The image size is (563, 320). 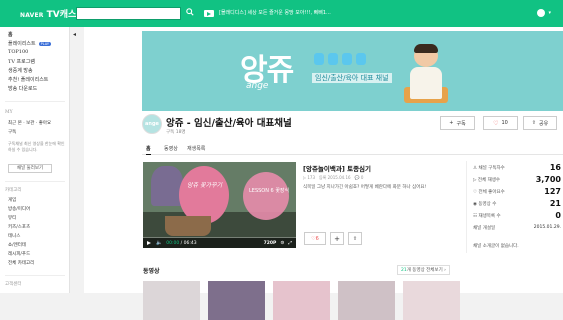 What do you see at coordinates (19, 227) in the screenshot?
I see `sidebar-item-category: 키즈/스포츠` at bounding box center [19, 227].